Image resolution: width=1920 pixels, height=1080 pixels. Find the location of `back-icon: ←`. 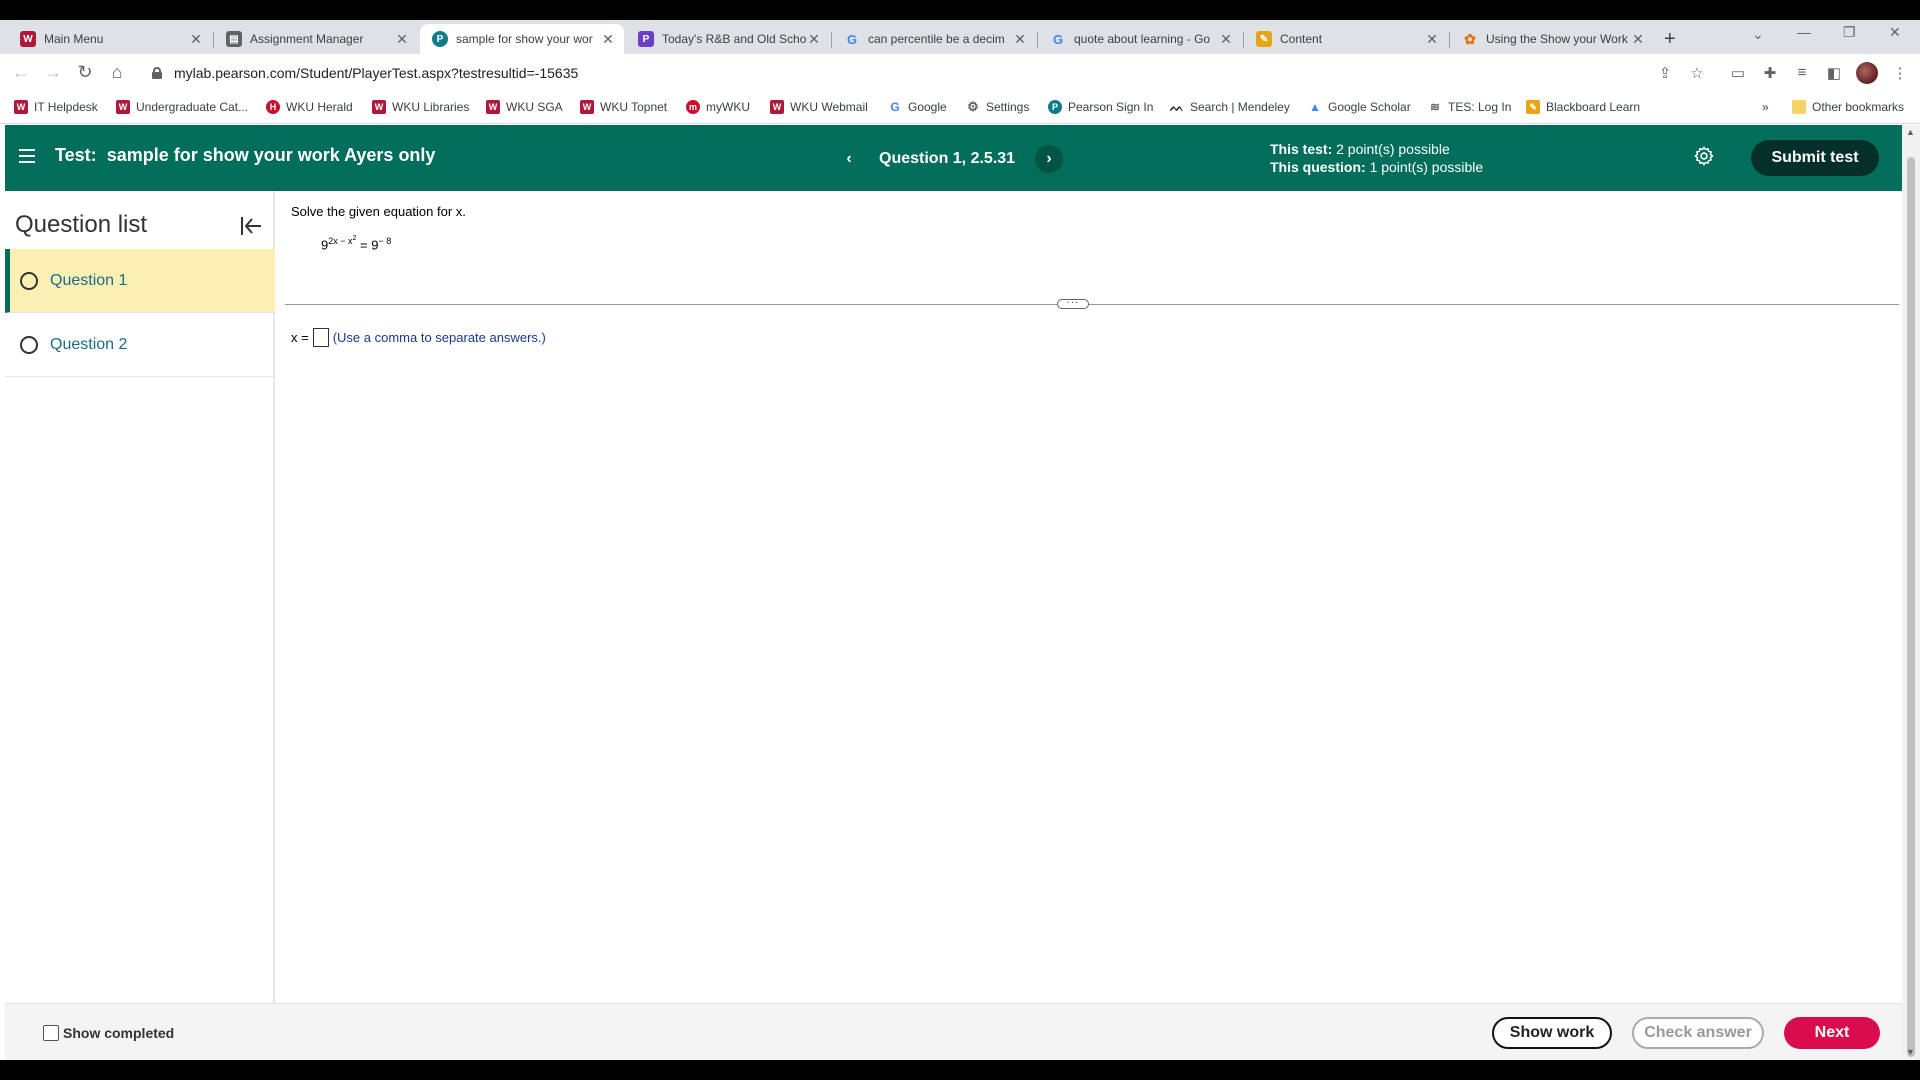

back-icon: ← is located at coordinates (21, 72).